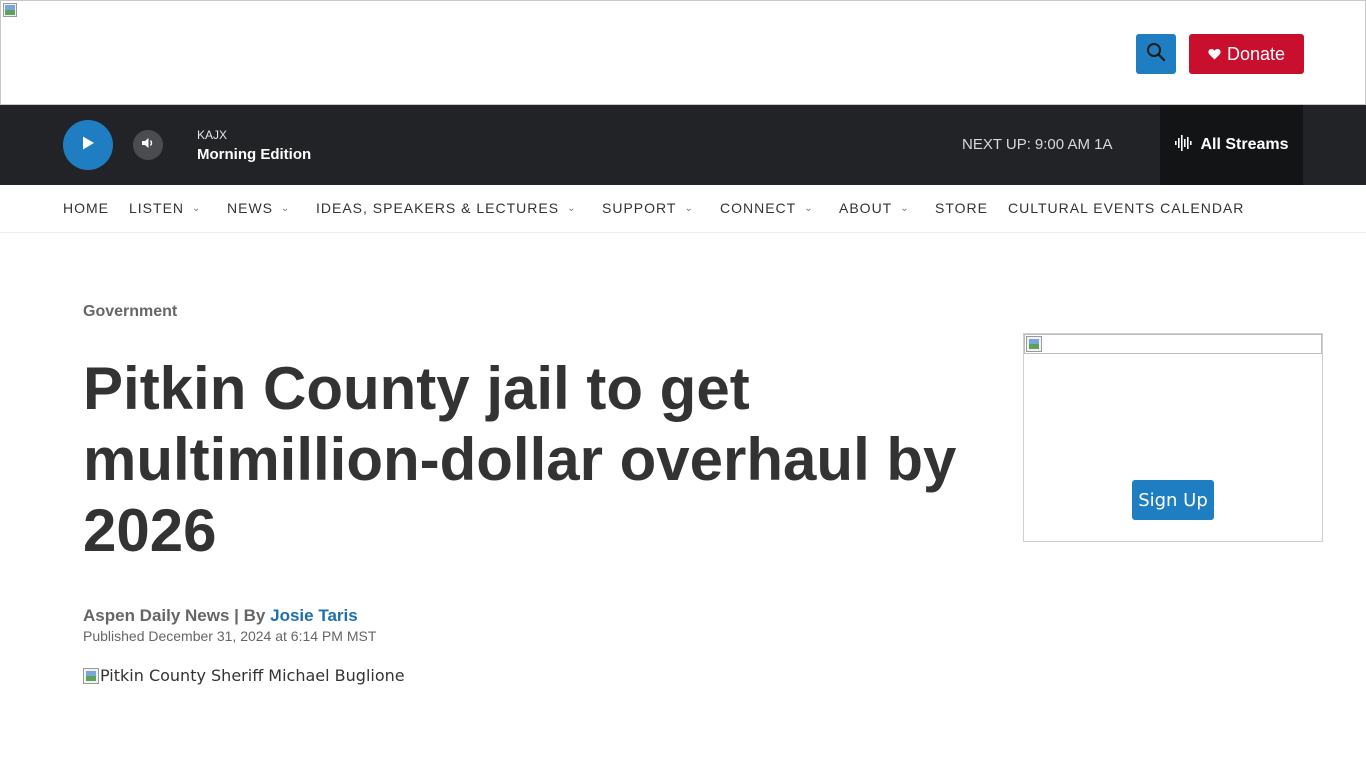 Image resolution: width=1366 pixels, height=768 pixels. I want to click on search-icon, so click(1156, 54).